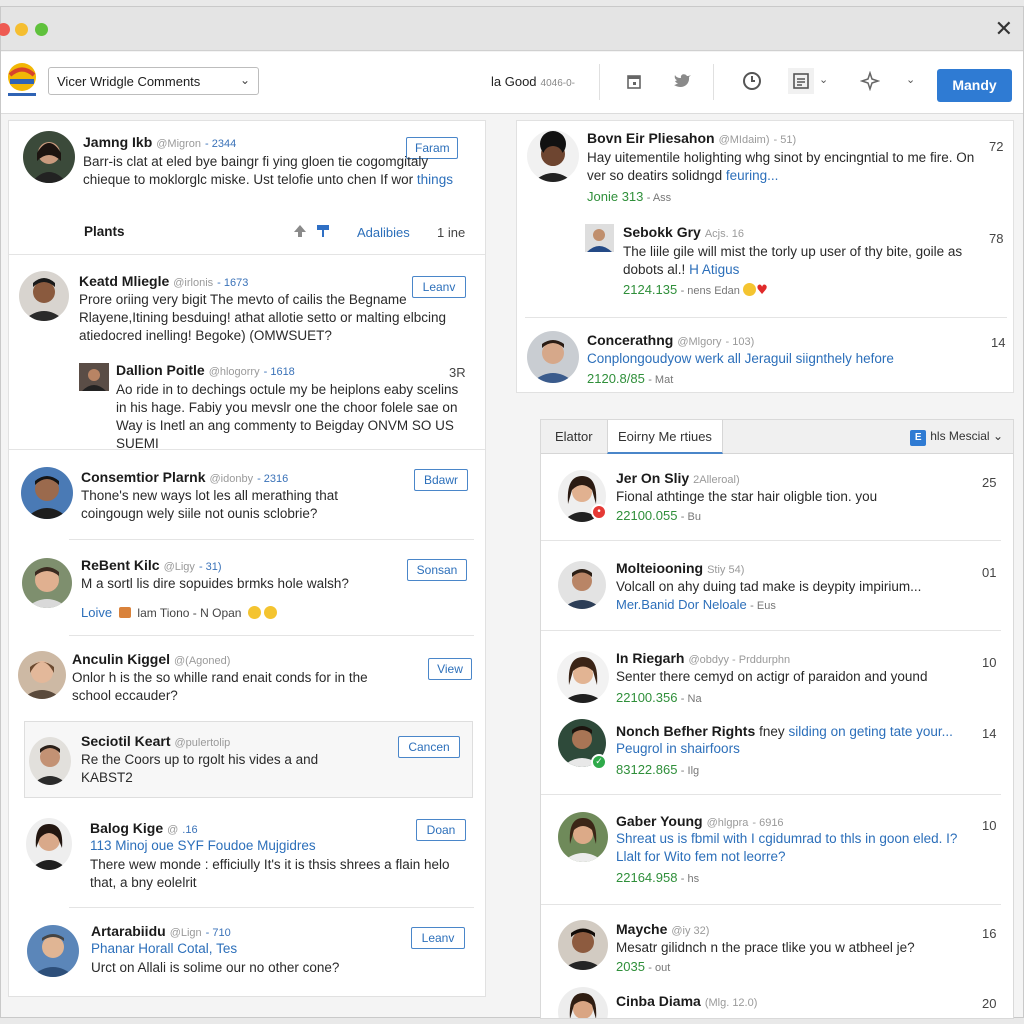 The width and height of the screenshot is (1024, 1024). Describe the element at coordinates (690, 879) in the screenshot. I see `meta-text: - hs` at that location.